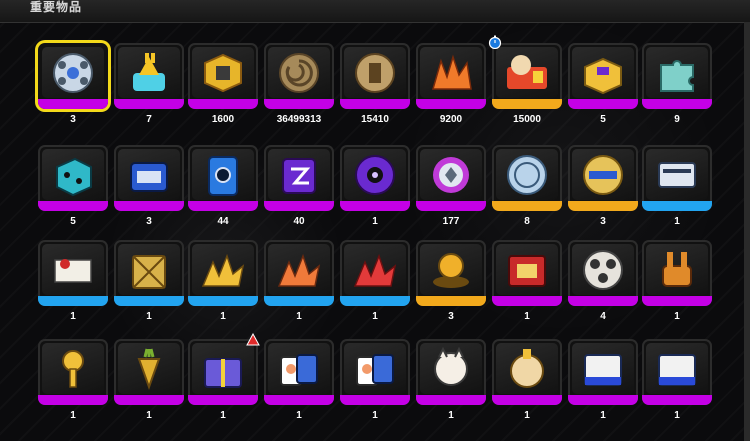 This screenshot has width=750, height=441. I want to click on item-slot: 7, so click(149, 86).